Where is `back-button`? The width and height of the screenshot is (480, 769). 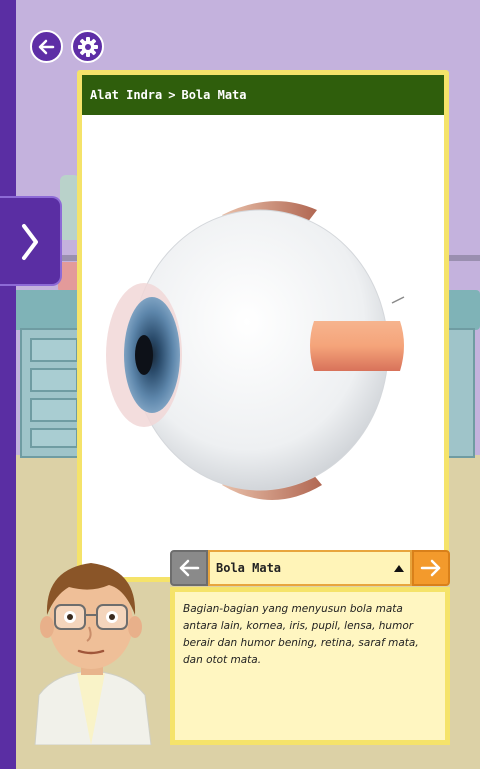 back-button is located at coordinates (46, 46).